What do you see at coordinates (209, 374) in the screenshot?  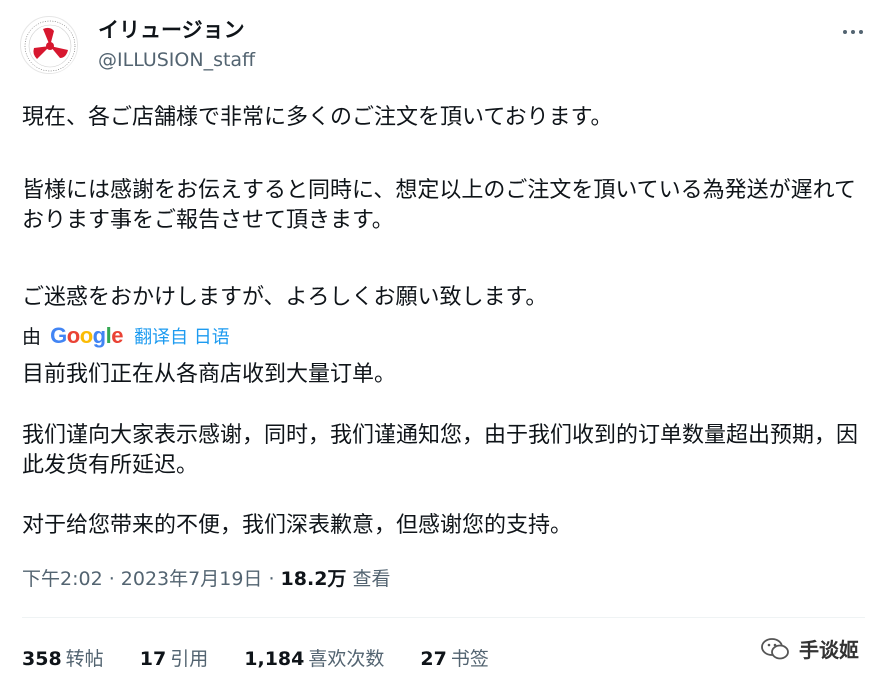 I see `tweet-text-translated-1: 目前我们正在从各商店收到大量订单。` at bounding box center [209, 374].